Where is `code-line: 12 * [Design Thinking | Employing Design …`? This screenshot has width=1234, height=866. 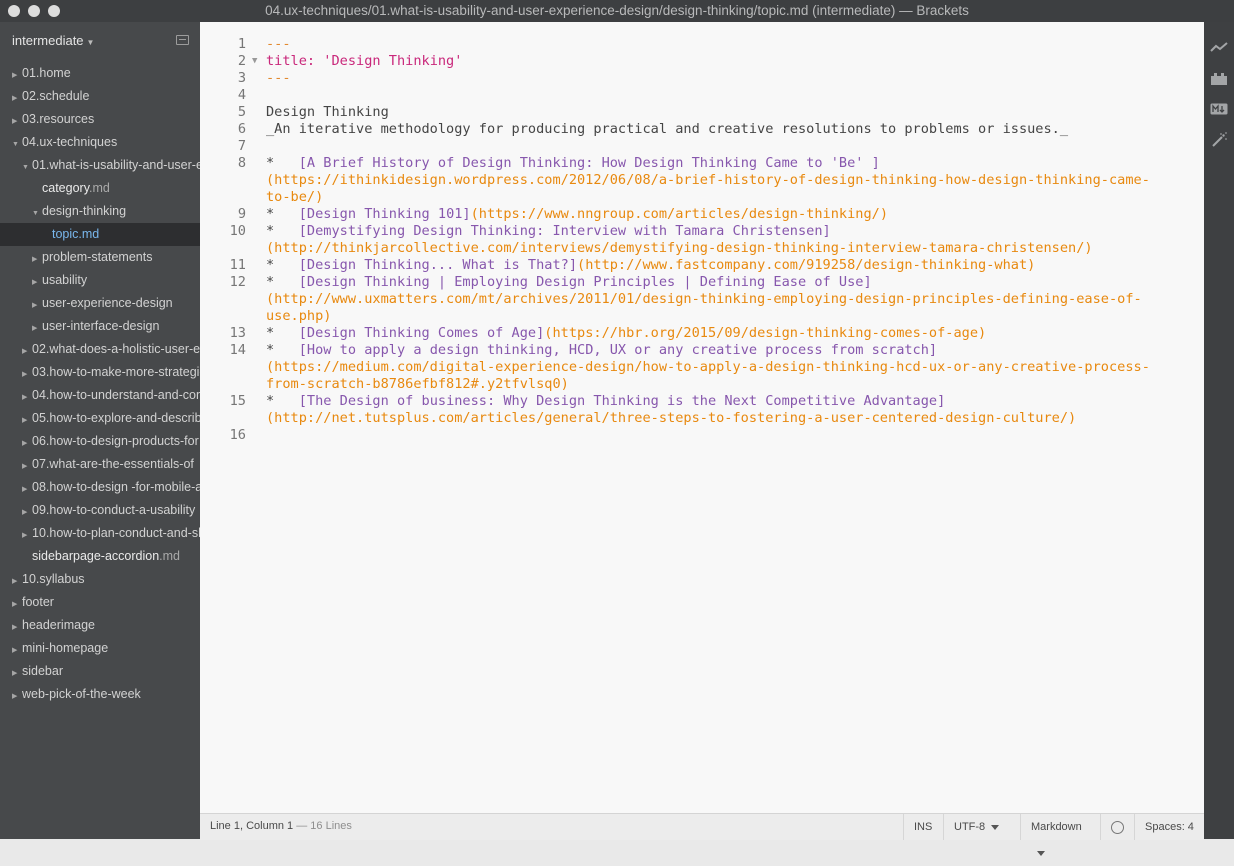 code-line: 12 * [Design Thinking | Employing Design … is located at coordinates (702, 282).